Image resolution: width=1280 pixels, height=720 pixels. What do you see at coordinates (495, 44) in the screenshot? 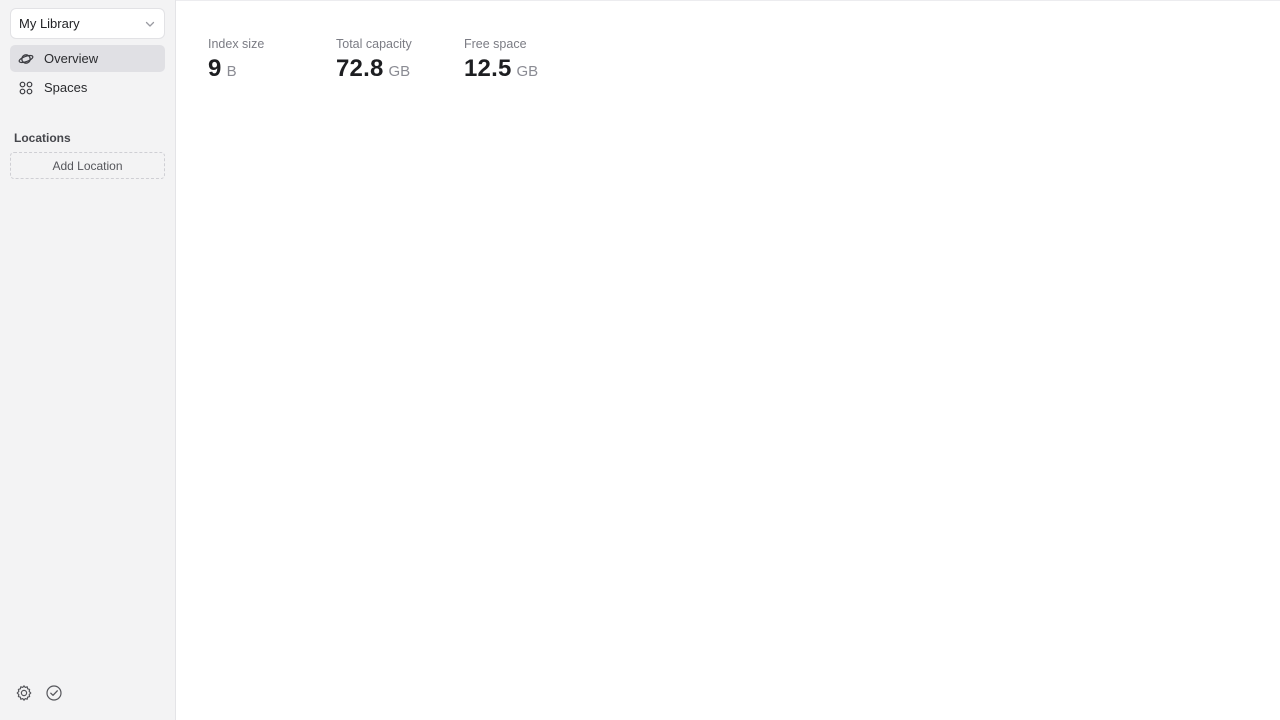
I see `stat-label: Free space` at bounding box center [495, 44].